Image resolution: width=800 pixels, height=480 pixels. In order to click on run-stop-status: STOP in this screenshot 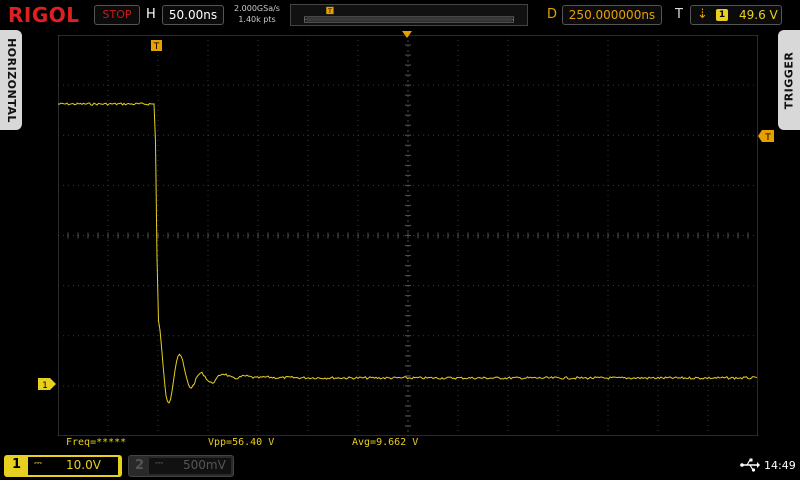, I will do `click(117, 15)`.